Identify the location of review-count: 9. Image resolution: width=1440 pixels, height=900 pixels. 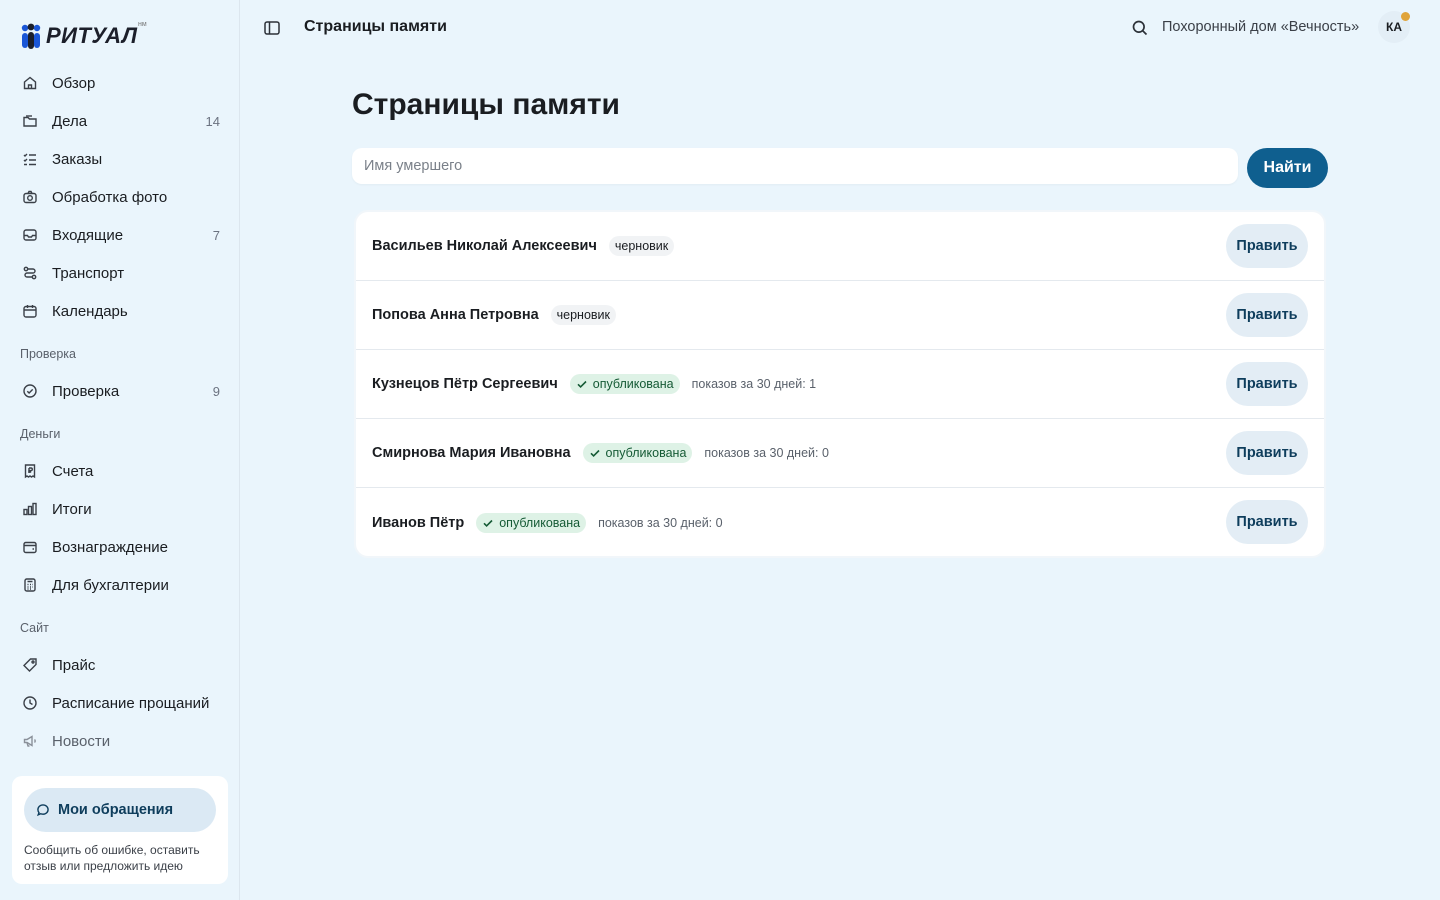
(216, 391).